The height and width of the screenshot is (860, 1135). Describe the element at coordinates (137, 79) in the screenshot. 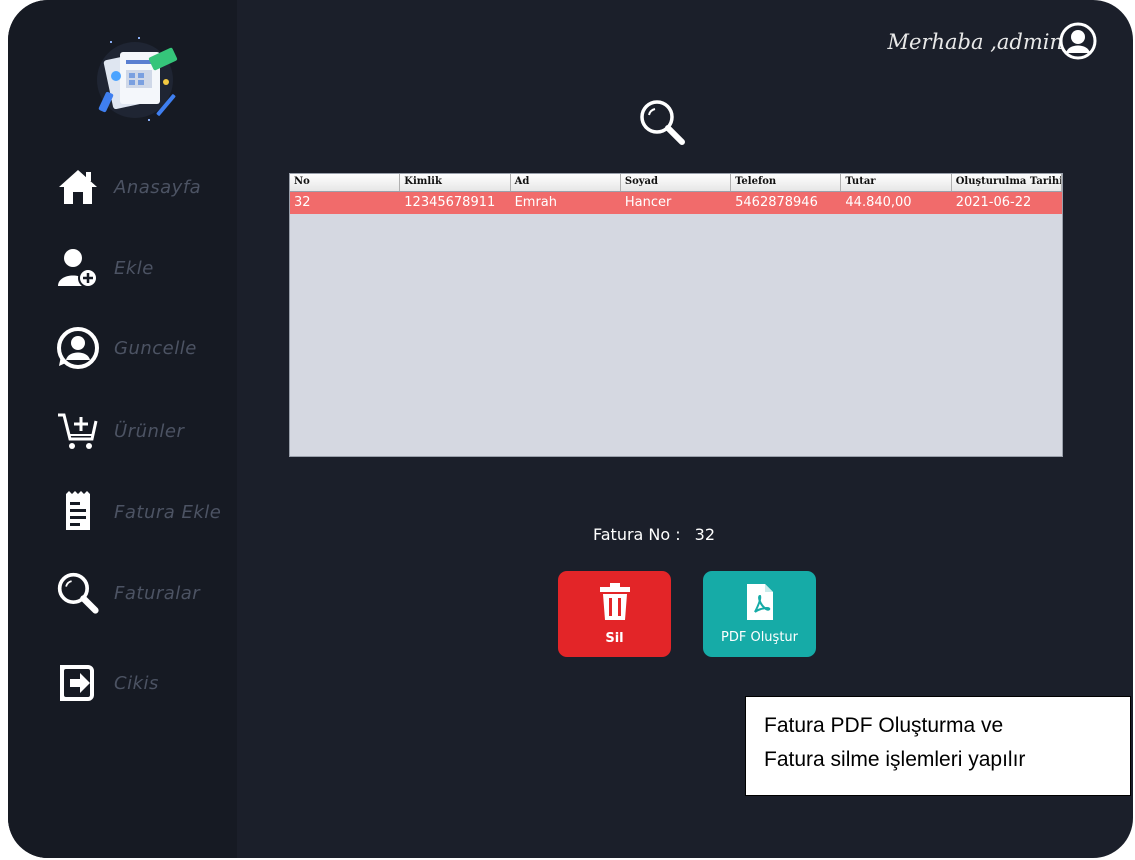

I see `app-logo` at that location.